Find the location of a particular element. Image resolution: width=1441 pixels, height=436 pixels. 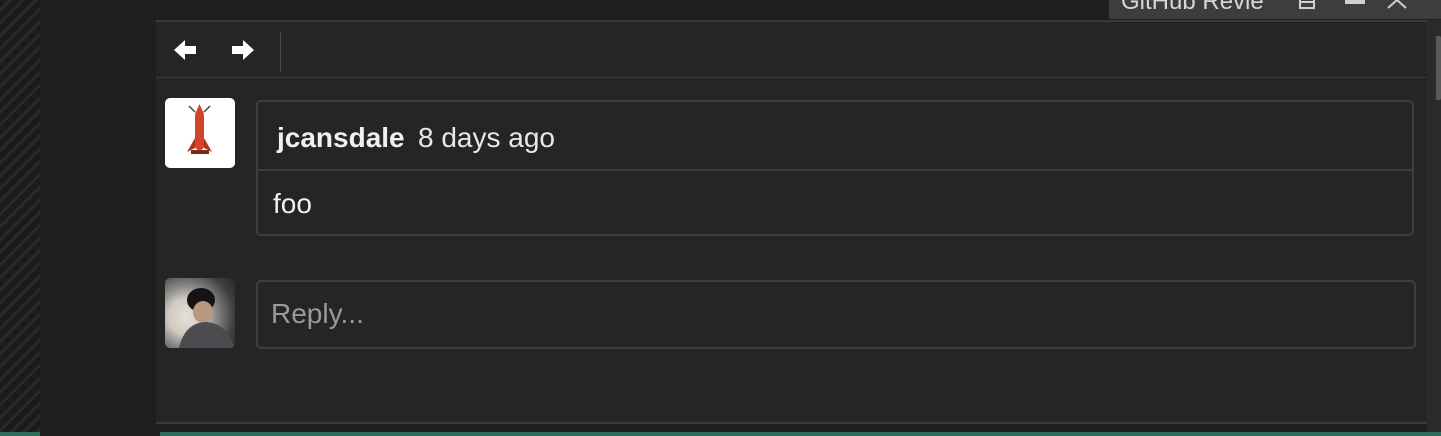

arrow-left-icon is located at coordinates (185, 50).